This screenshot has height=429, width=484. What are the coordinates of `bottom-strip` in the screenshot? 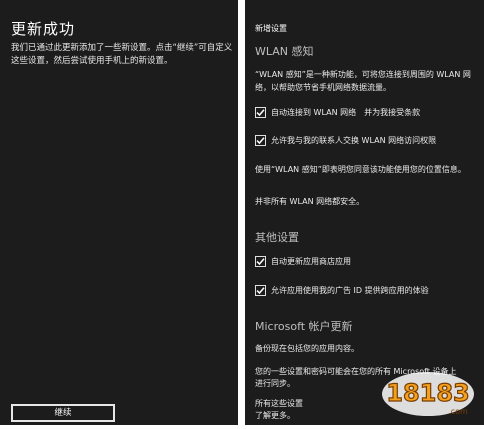 It's located at (242, 427).